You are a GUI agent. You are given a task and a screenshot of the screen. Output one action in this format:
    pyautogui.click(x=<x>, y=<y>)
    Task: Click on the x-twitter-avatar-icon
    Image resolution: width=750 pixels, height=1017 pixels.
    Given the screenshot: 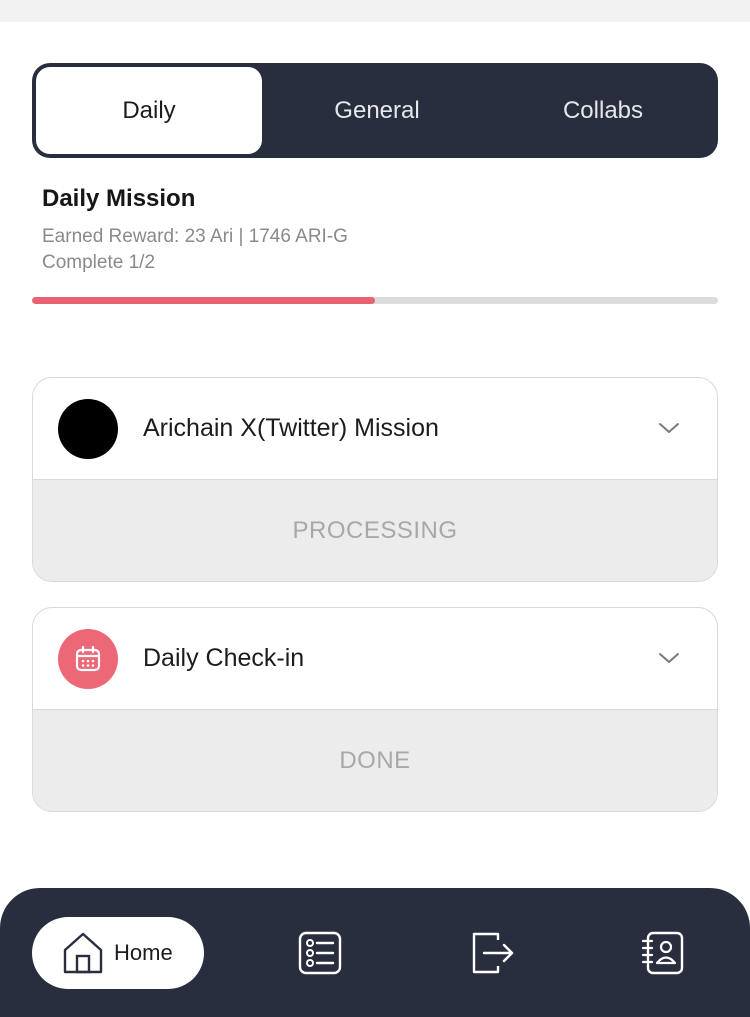 What is the action you would take?
    pyautogui.click(x=88, y=428)
    